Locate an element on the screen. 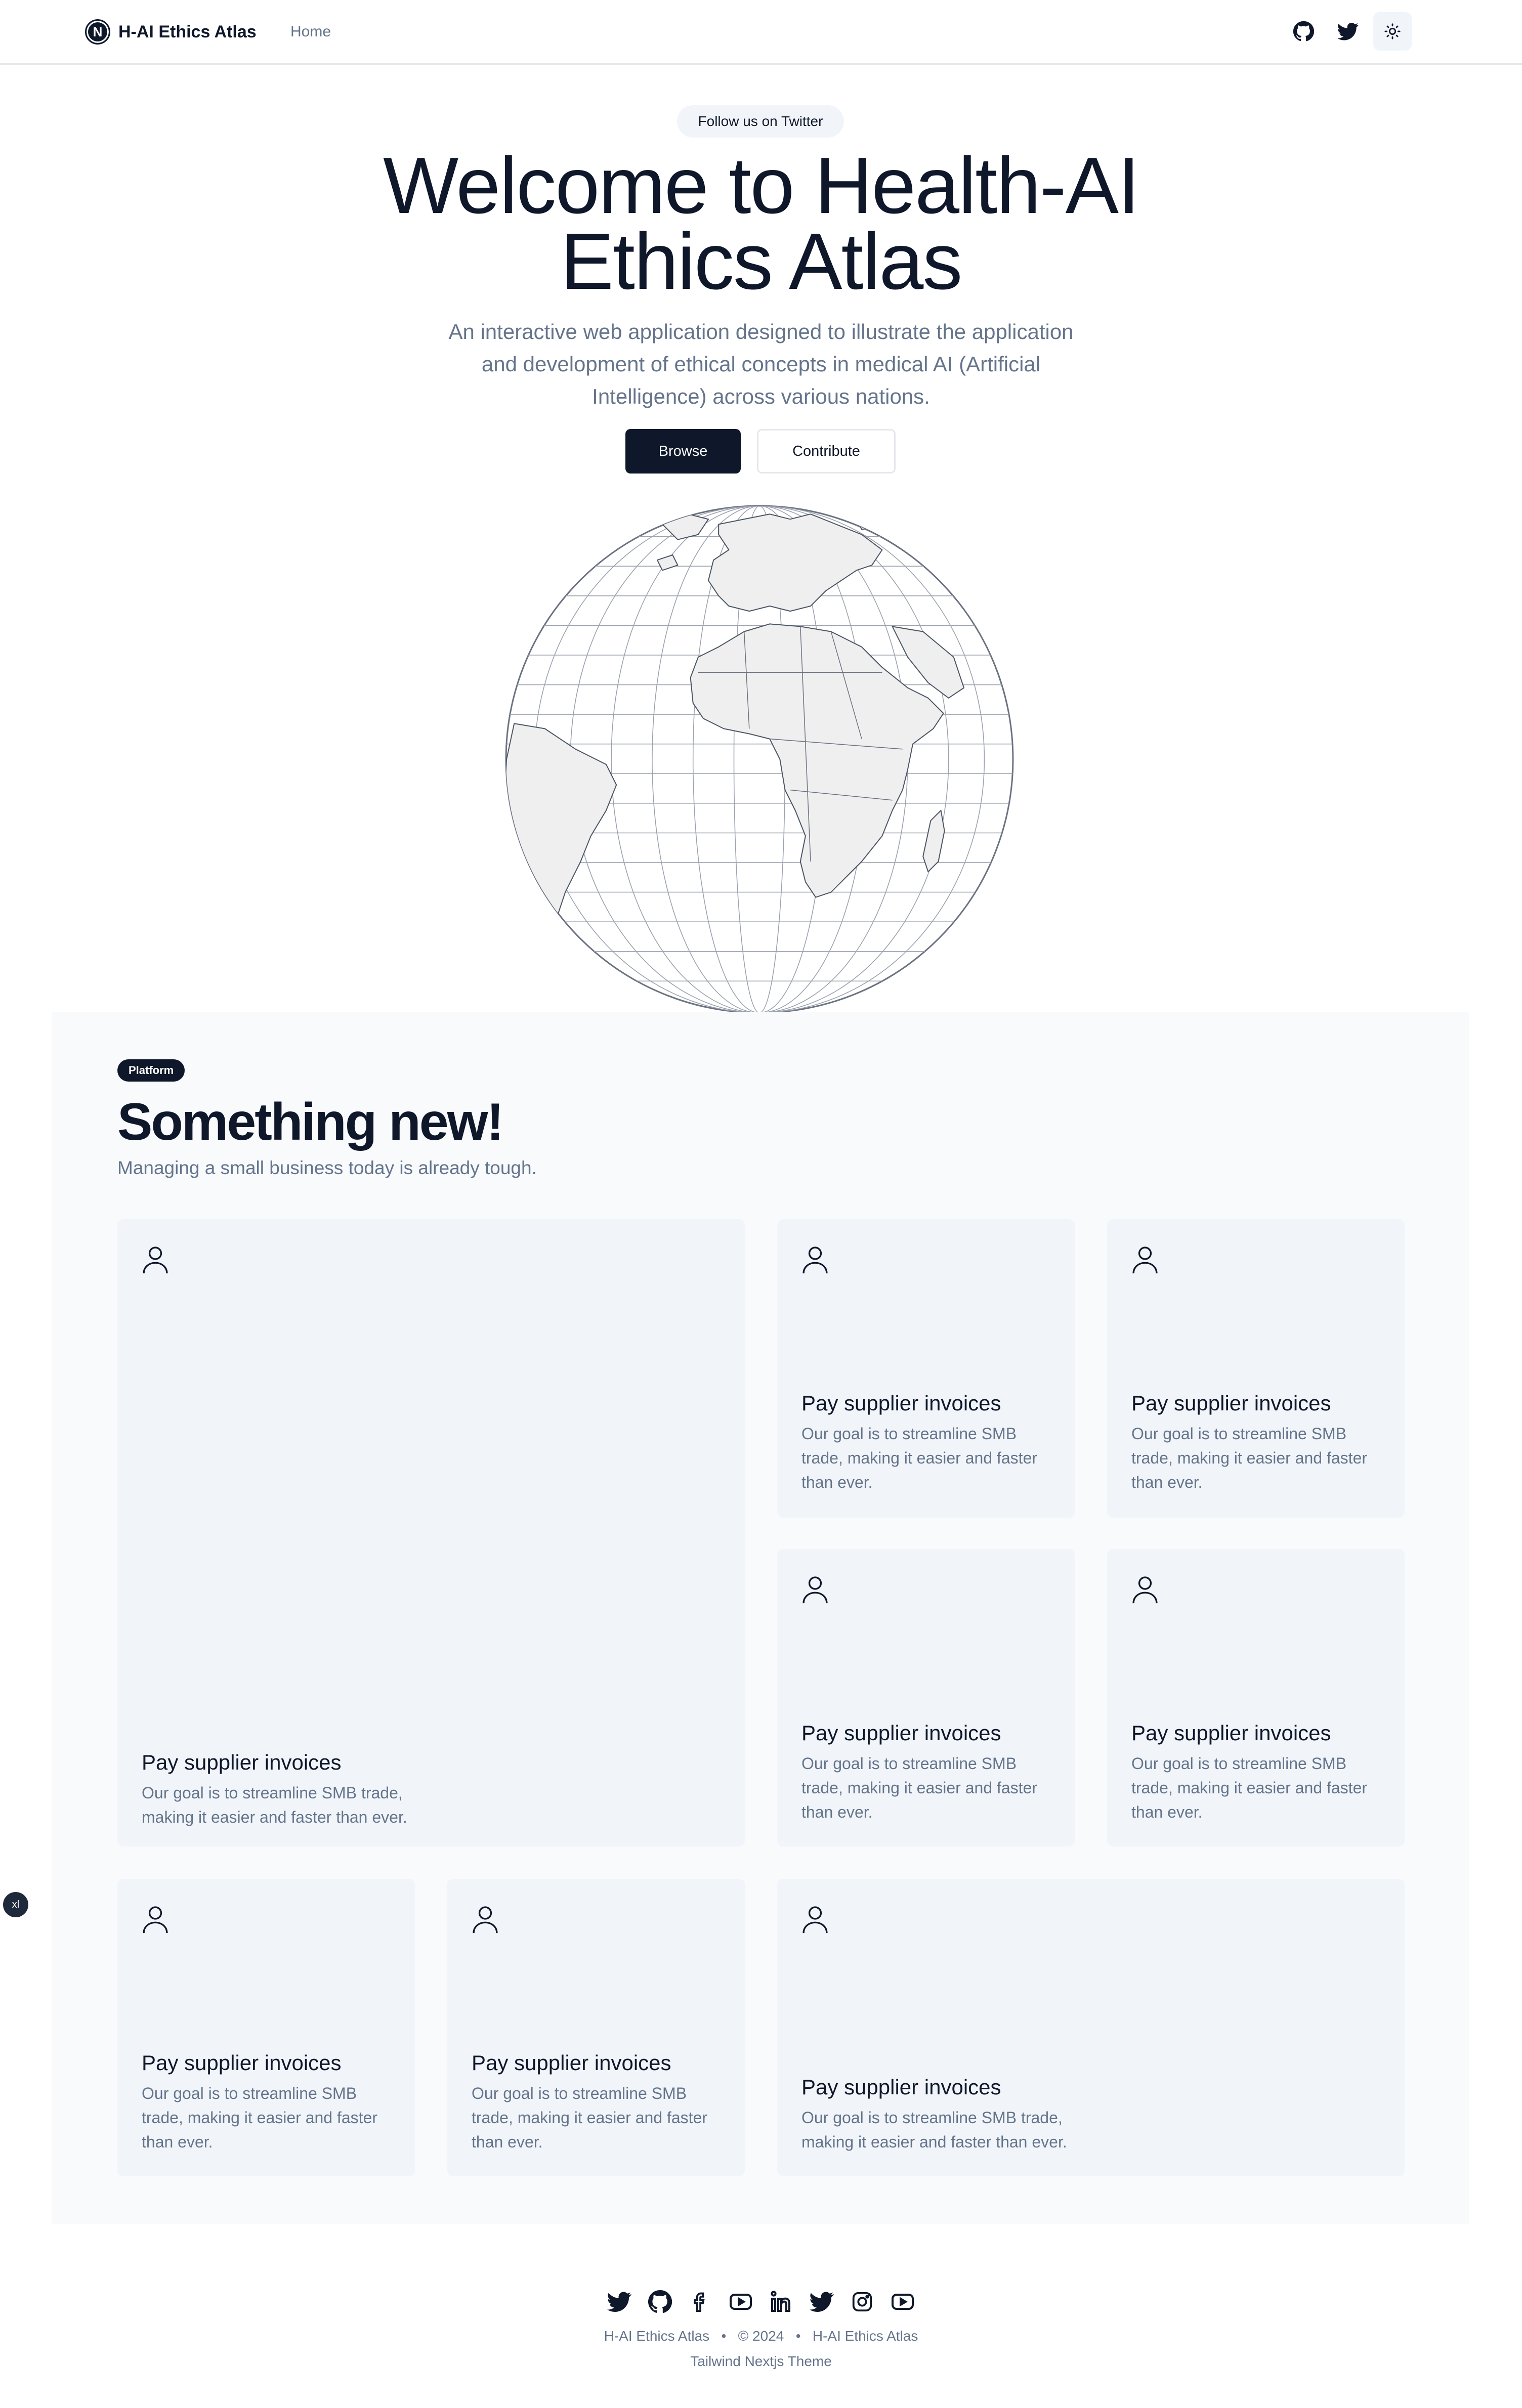 The width and height of the screenshot is (1522, 2408). features-title: Something new! is located at coordinates (310, 1122).